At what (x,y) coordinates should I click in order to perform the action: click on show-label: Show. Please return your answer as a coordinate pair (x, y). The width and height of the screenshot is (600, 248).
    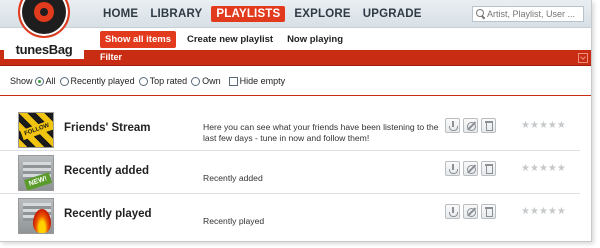
    Looking at the image, I should click on (21, 81).